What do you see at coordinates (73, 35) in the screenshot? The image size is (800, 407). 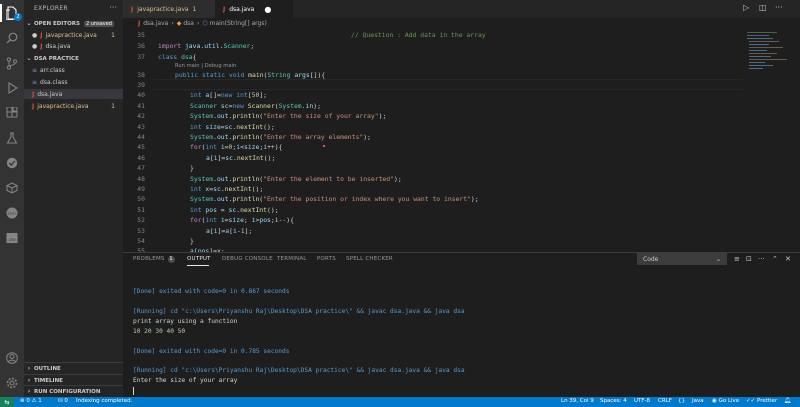 I see `open-editor-javapractice: ● J javapractice.java 1` at bounding box center [73, 35].